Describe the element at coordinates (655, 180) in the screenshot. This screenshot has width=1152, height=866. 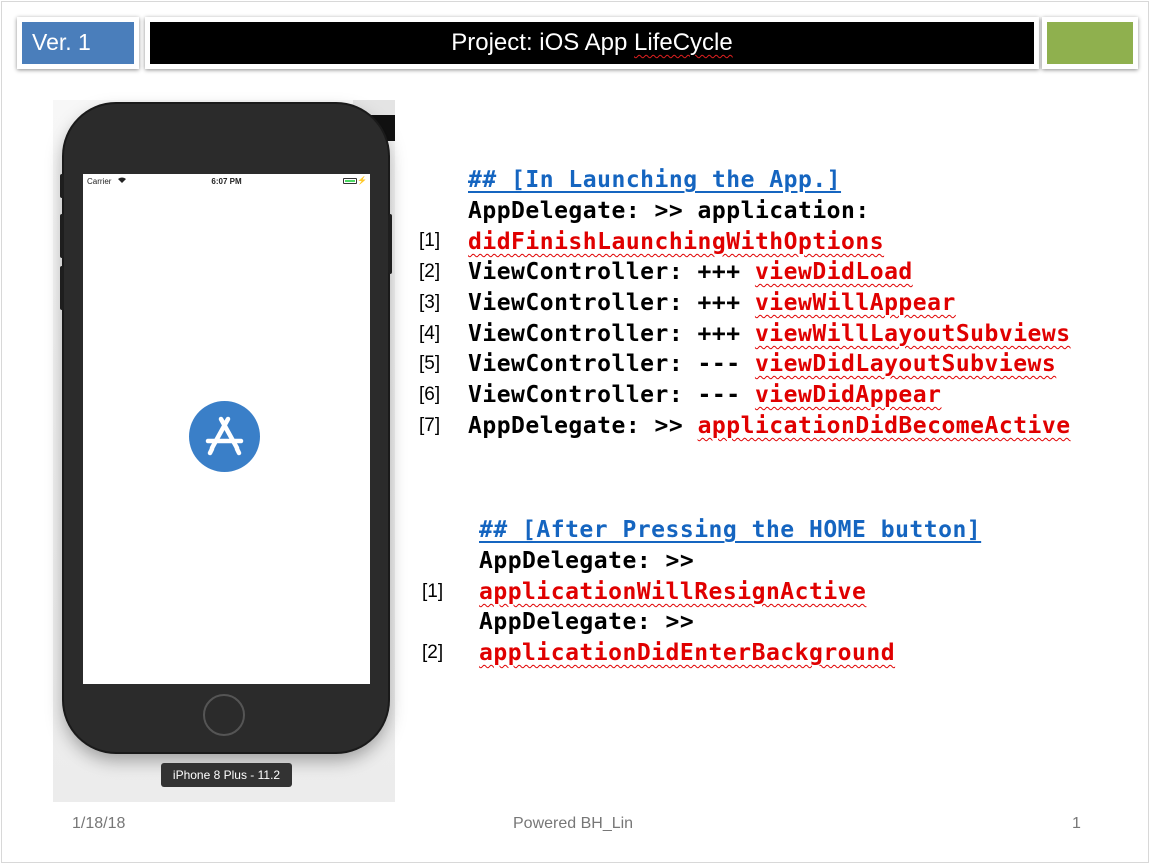
I see `launch-heading: ## [In Launching the App.]` at that location.